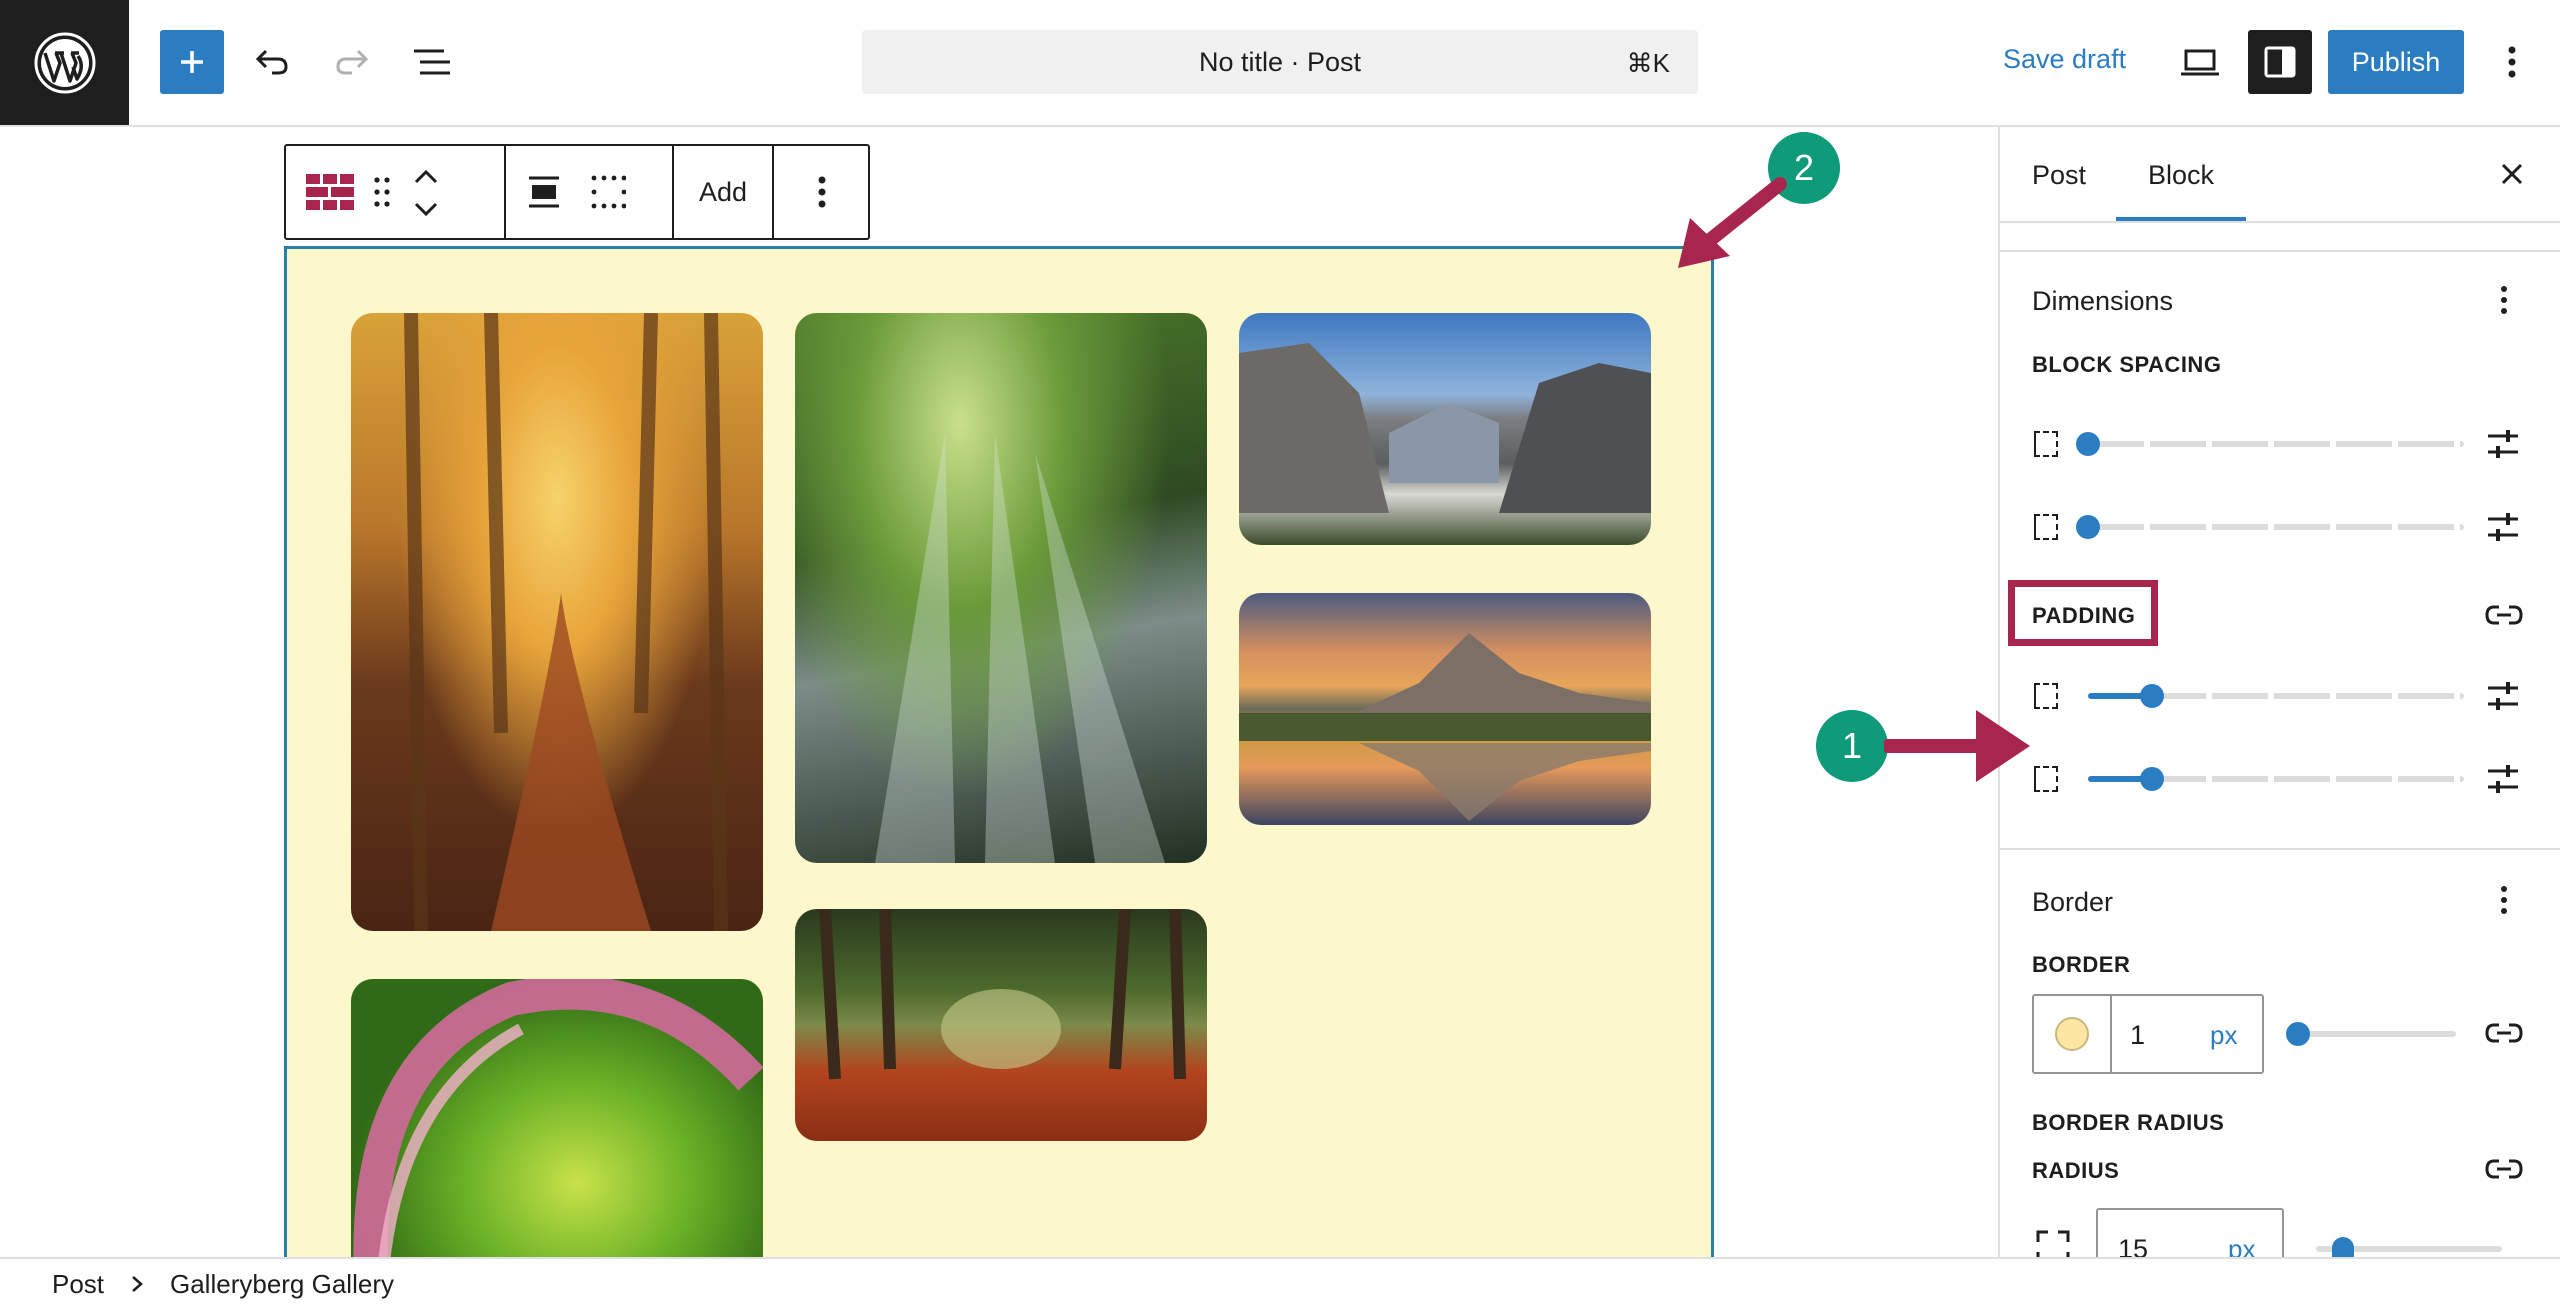 The height and width of the screenshot is (1306, 2560). I want to click on gallery-image-lake-reflection, so click(1445, 709).